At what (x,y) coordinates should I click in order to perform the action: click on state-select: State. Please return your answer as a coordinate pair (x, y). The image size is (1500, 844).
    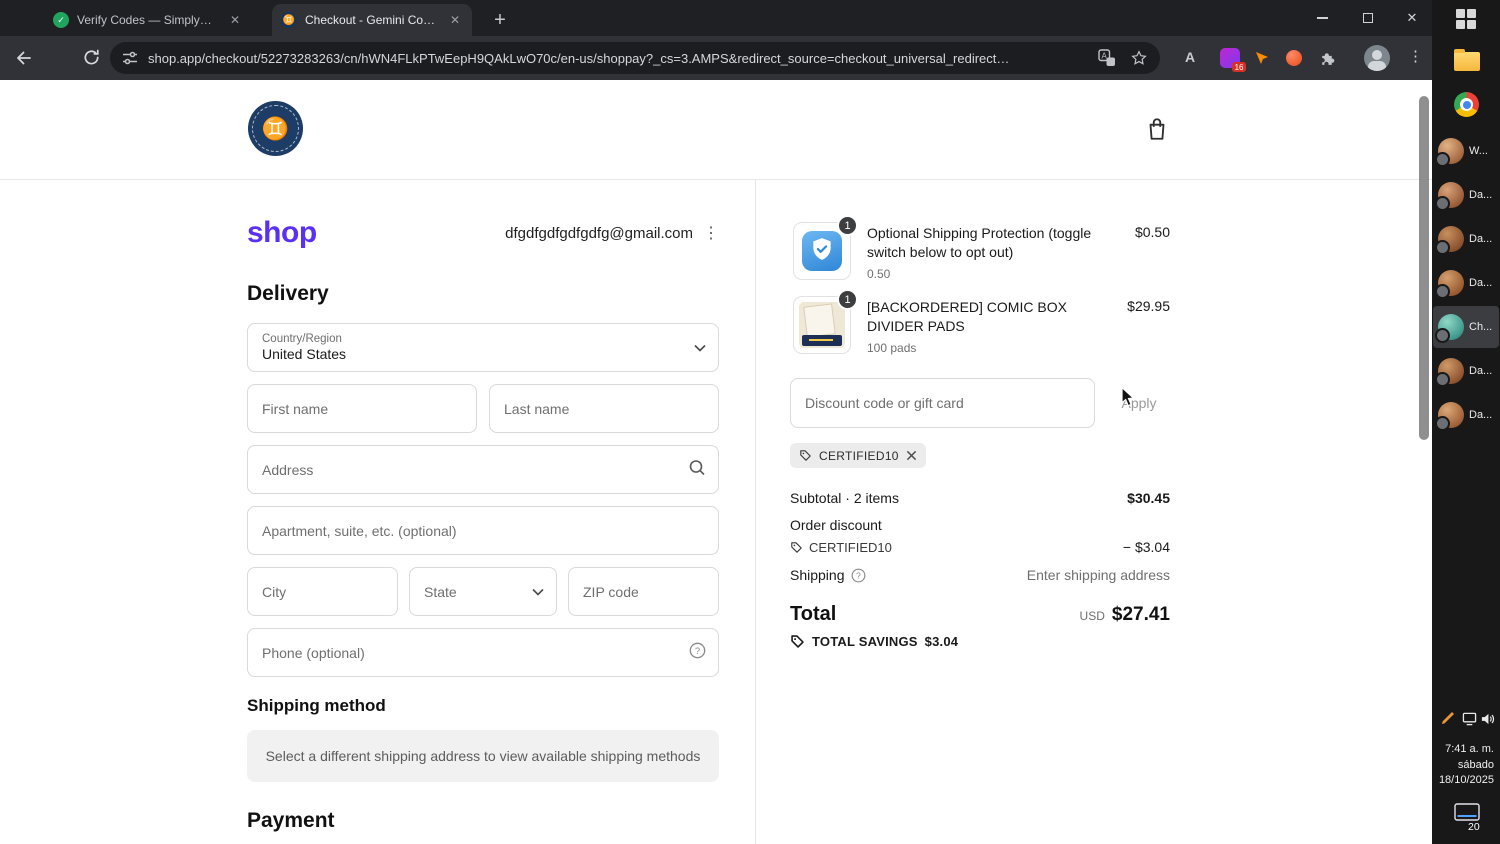
    Looking at the image, I should click on (483, 591).